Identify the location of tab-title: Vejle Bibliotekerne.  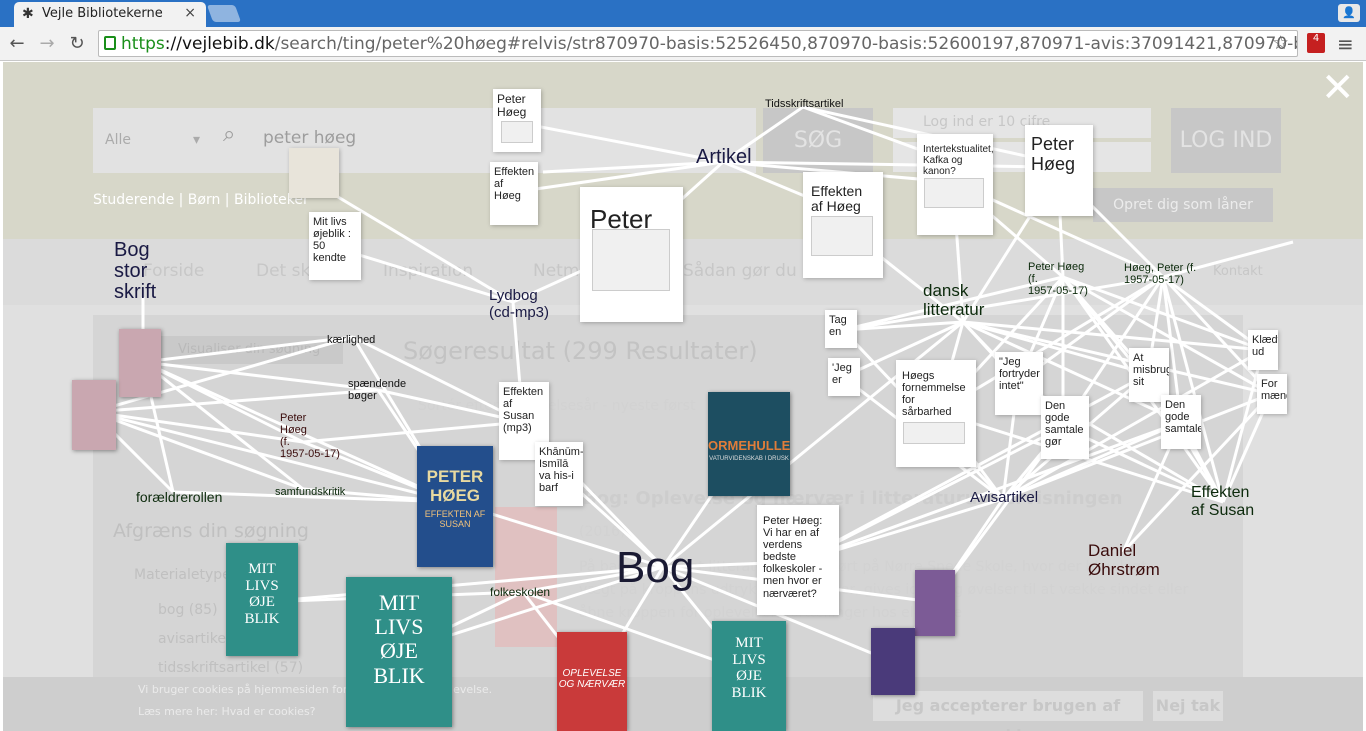
(102, 13).